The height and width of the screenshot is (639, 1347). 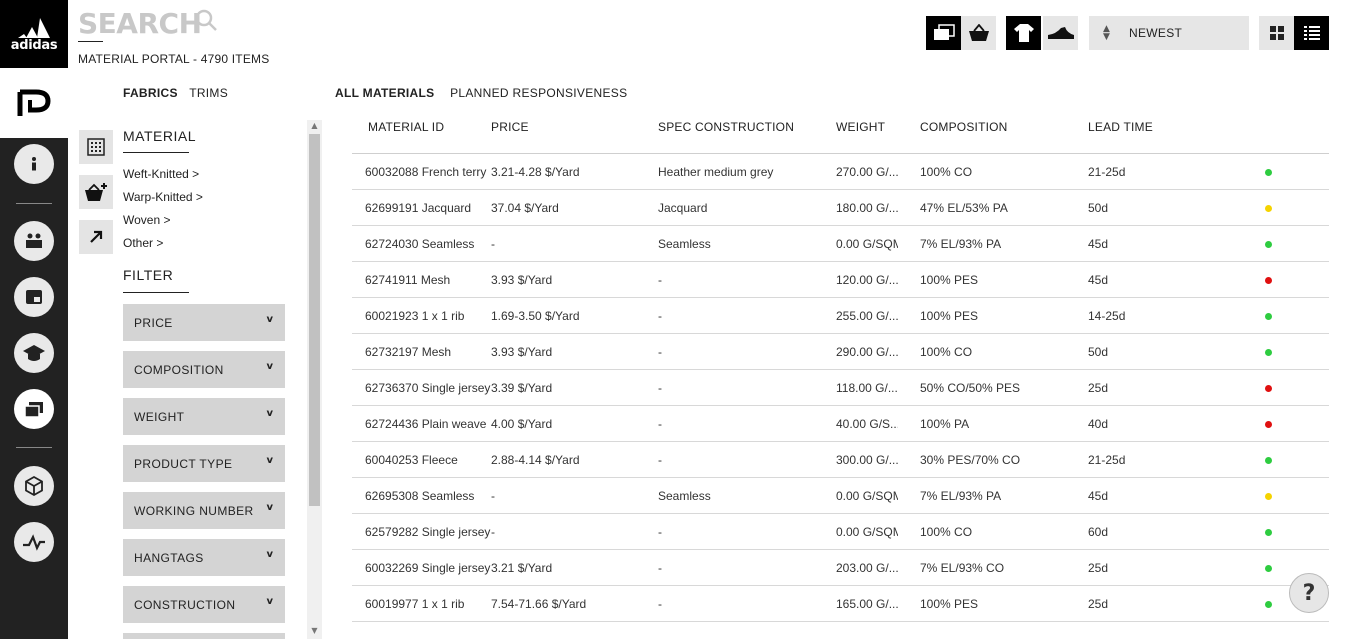 I want to click on filter-price: PRICE v, so click(x=204, y=322).